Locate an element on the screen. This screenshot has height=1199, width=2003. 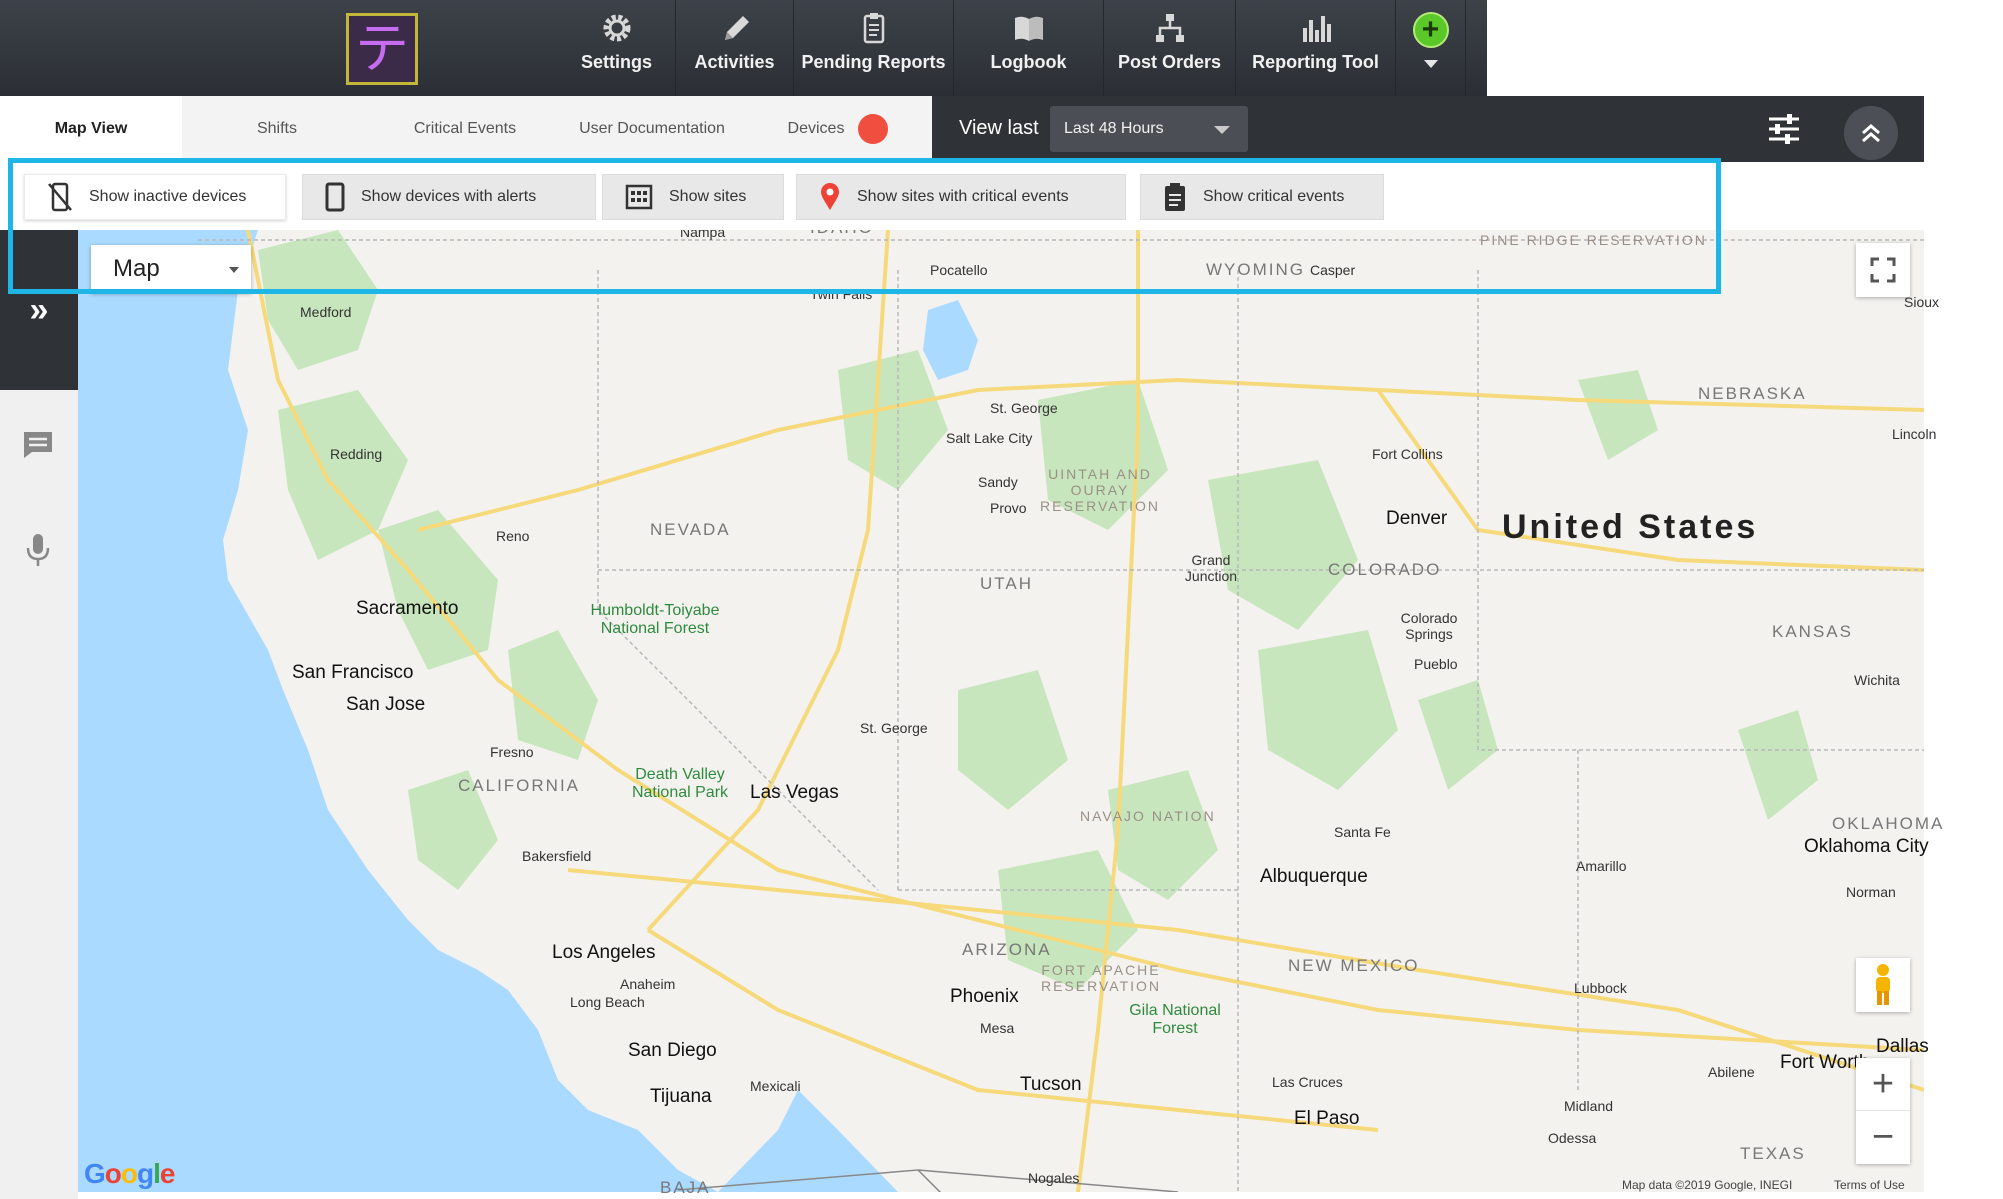
expand-sidebar-button: » is located at coordinates (39, 310).